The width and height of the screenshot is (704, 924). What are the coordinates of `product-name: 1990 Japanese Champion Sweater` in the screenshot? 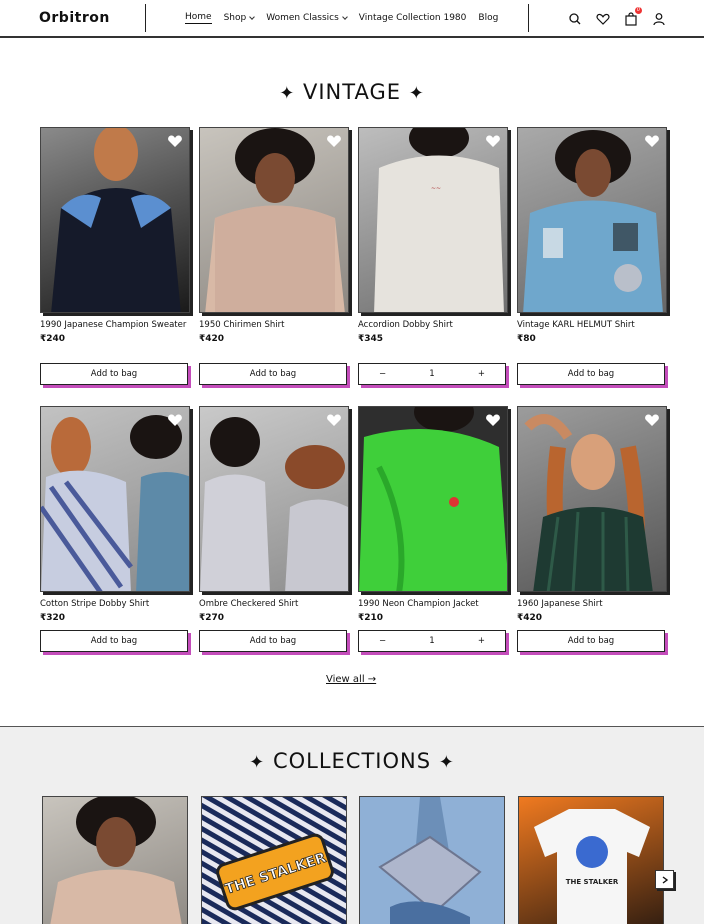 It's located at (115, 325).